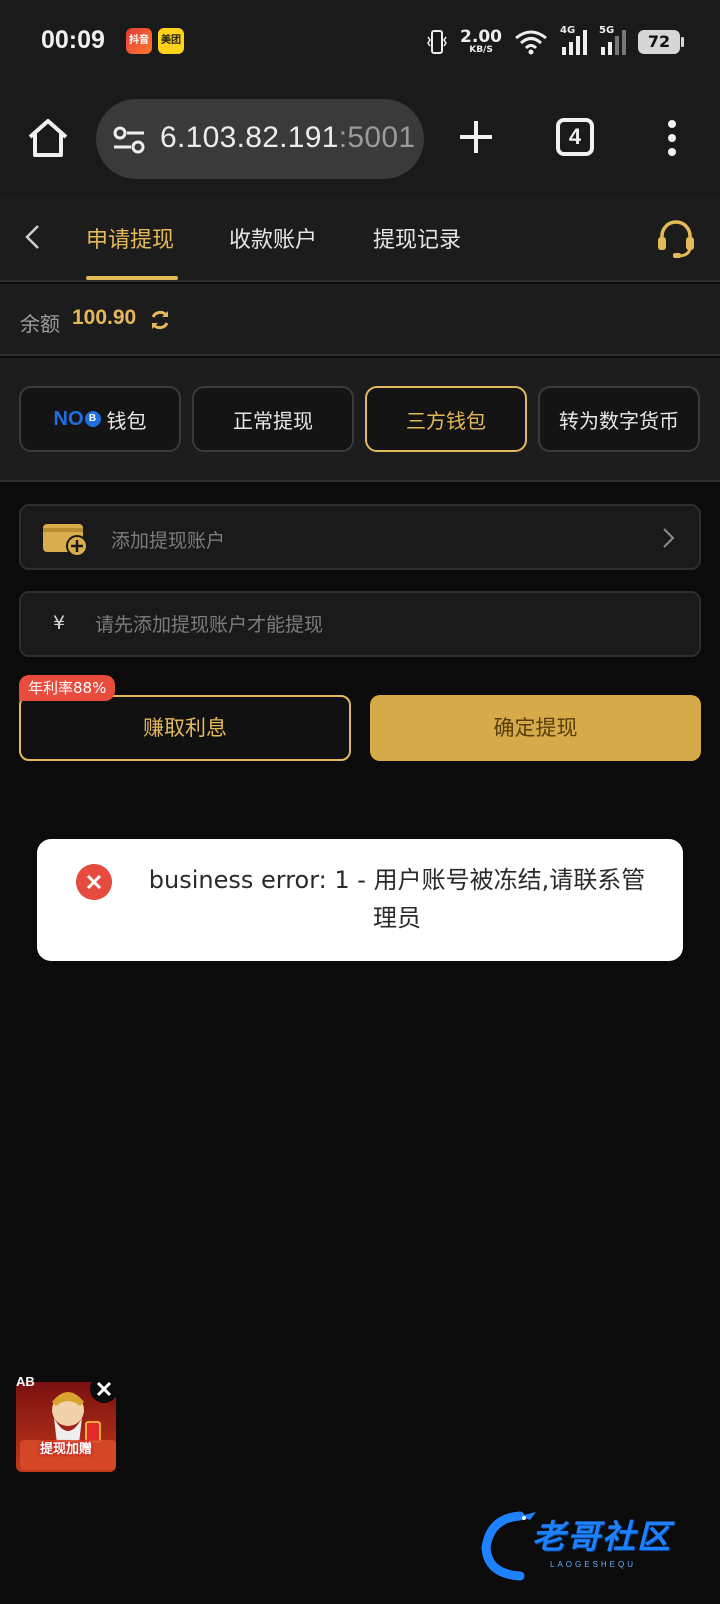 The width and height of the screenshot is (720, 1604). What do you see at coordinates (602, 1536) in the screenshot?
I see `watermark-text: 老哥社区` at bounding box center [602, 1536].